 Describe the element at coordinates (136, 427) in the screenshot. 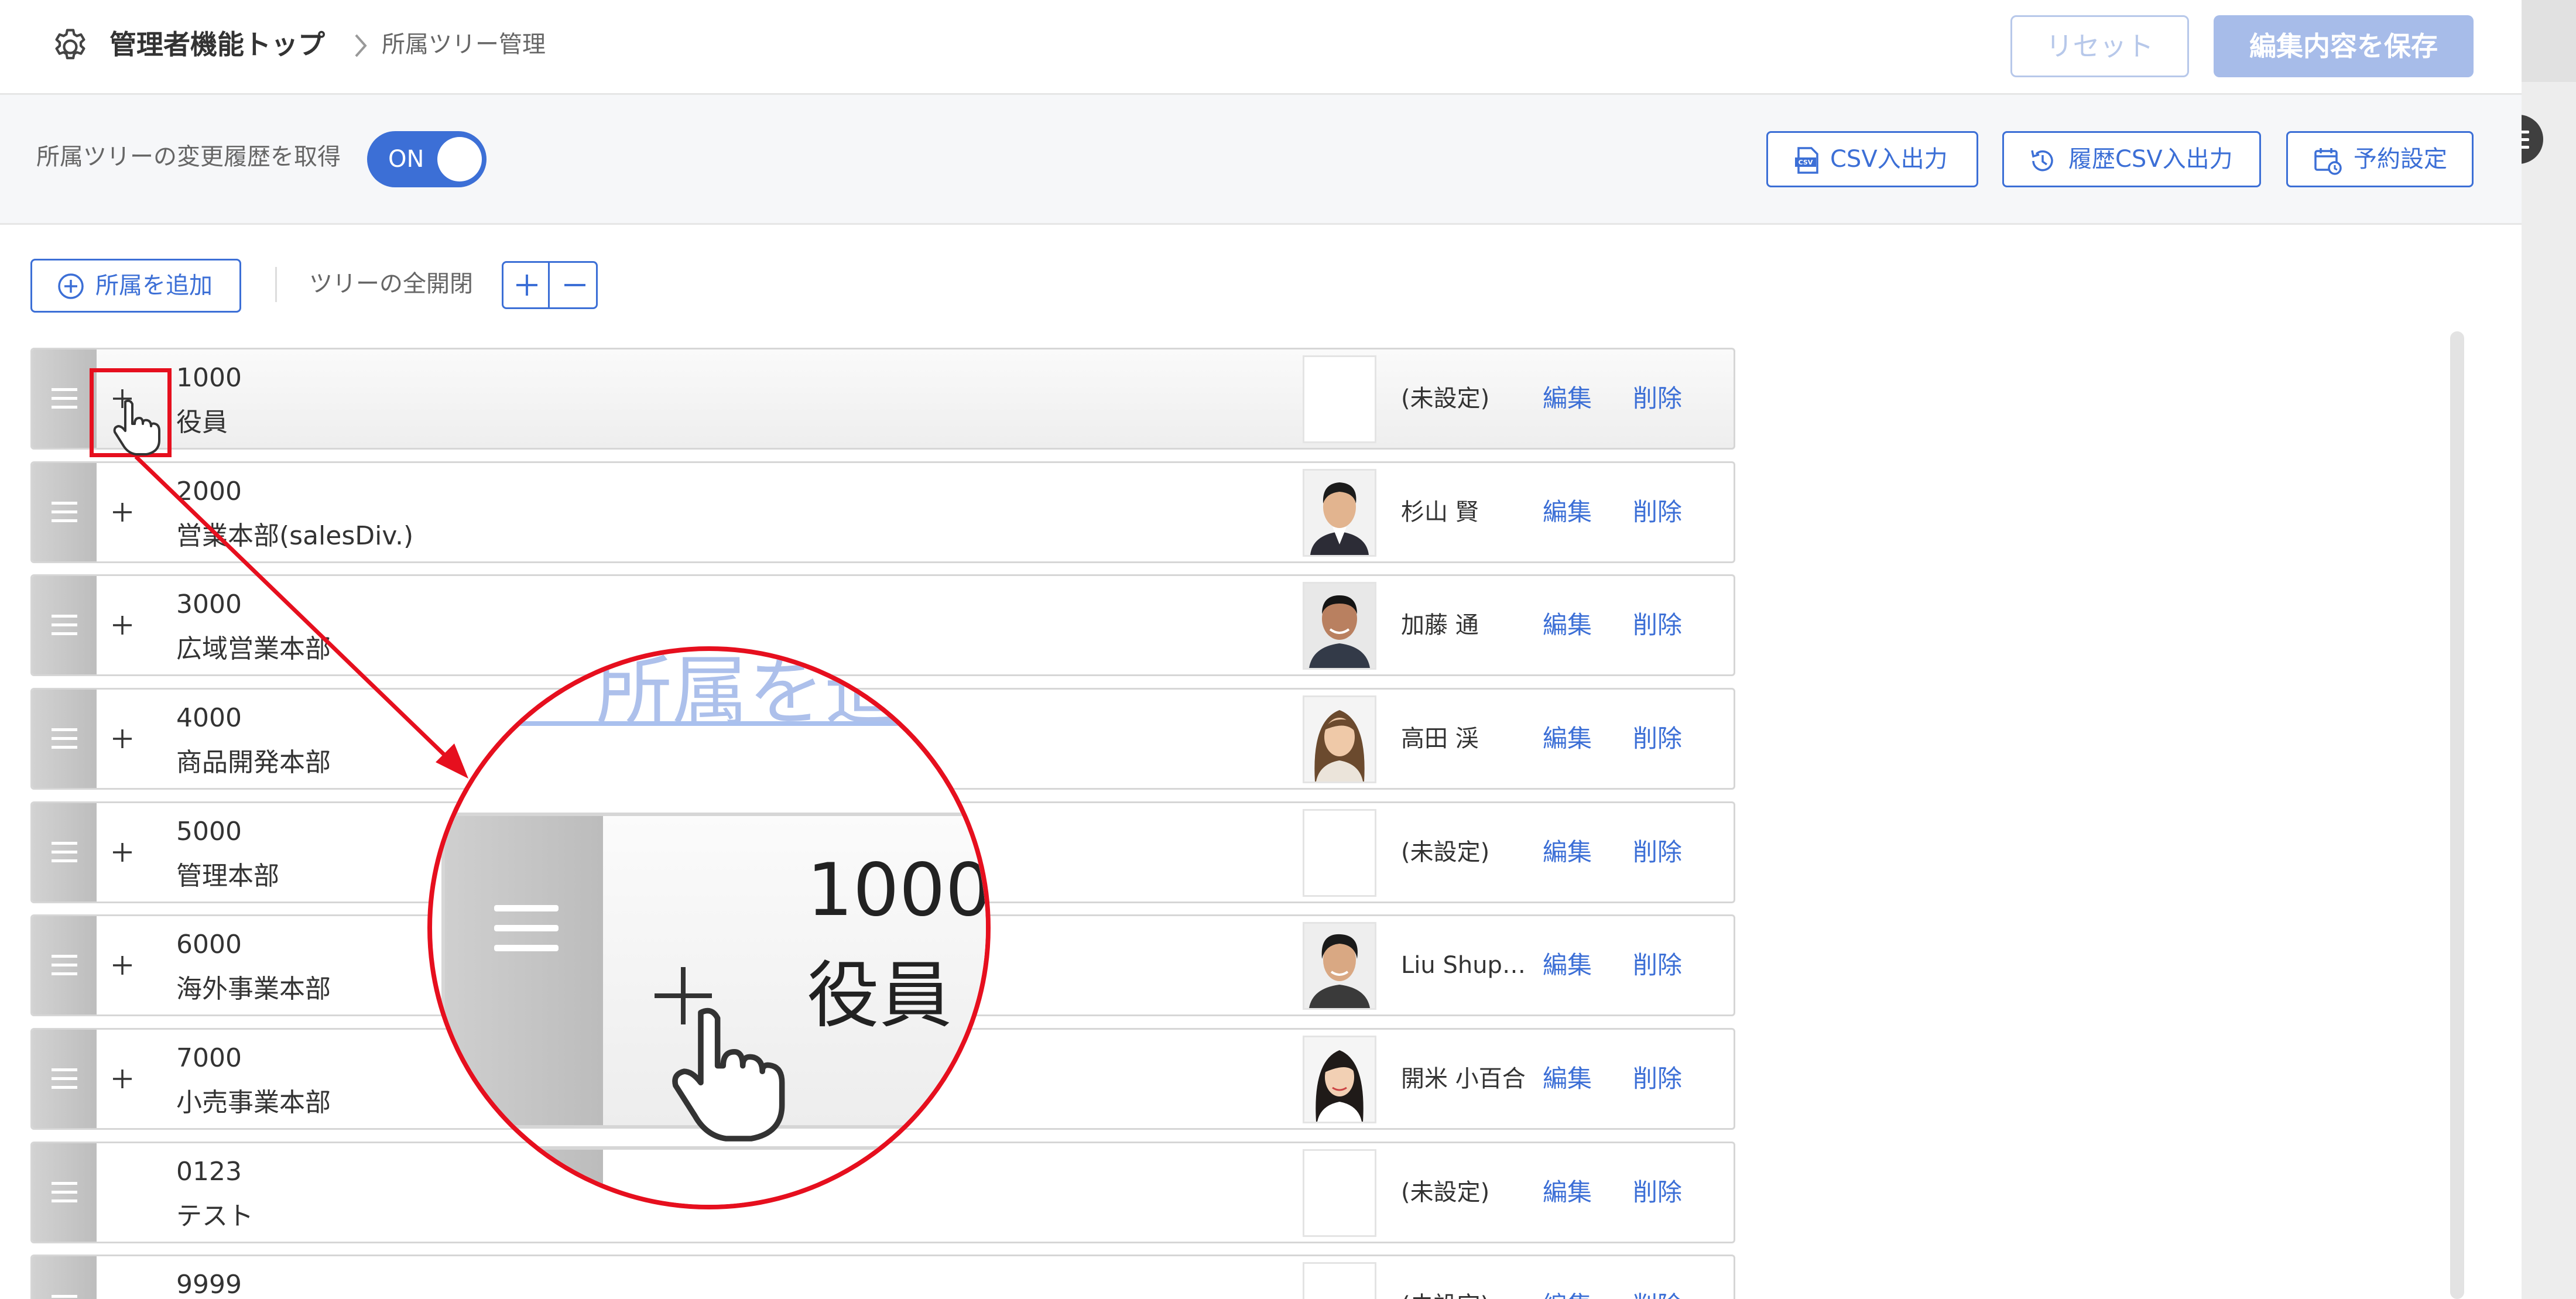

I see `pointer-hand-icon` at that location.